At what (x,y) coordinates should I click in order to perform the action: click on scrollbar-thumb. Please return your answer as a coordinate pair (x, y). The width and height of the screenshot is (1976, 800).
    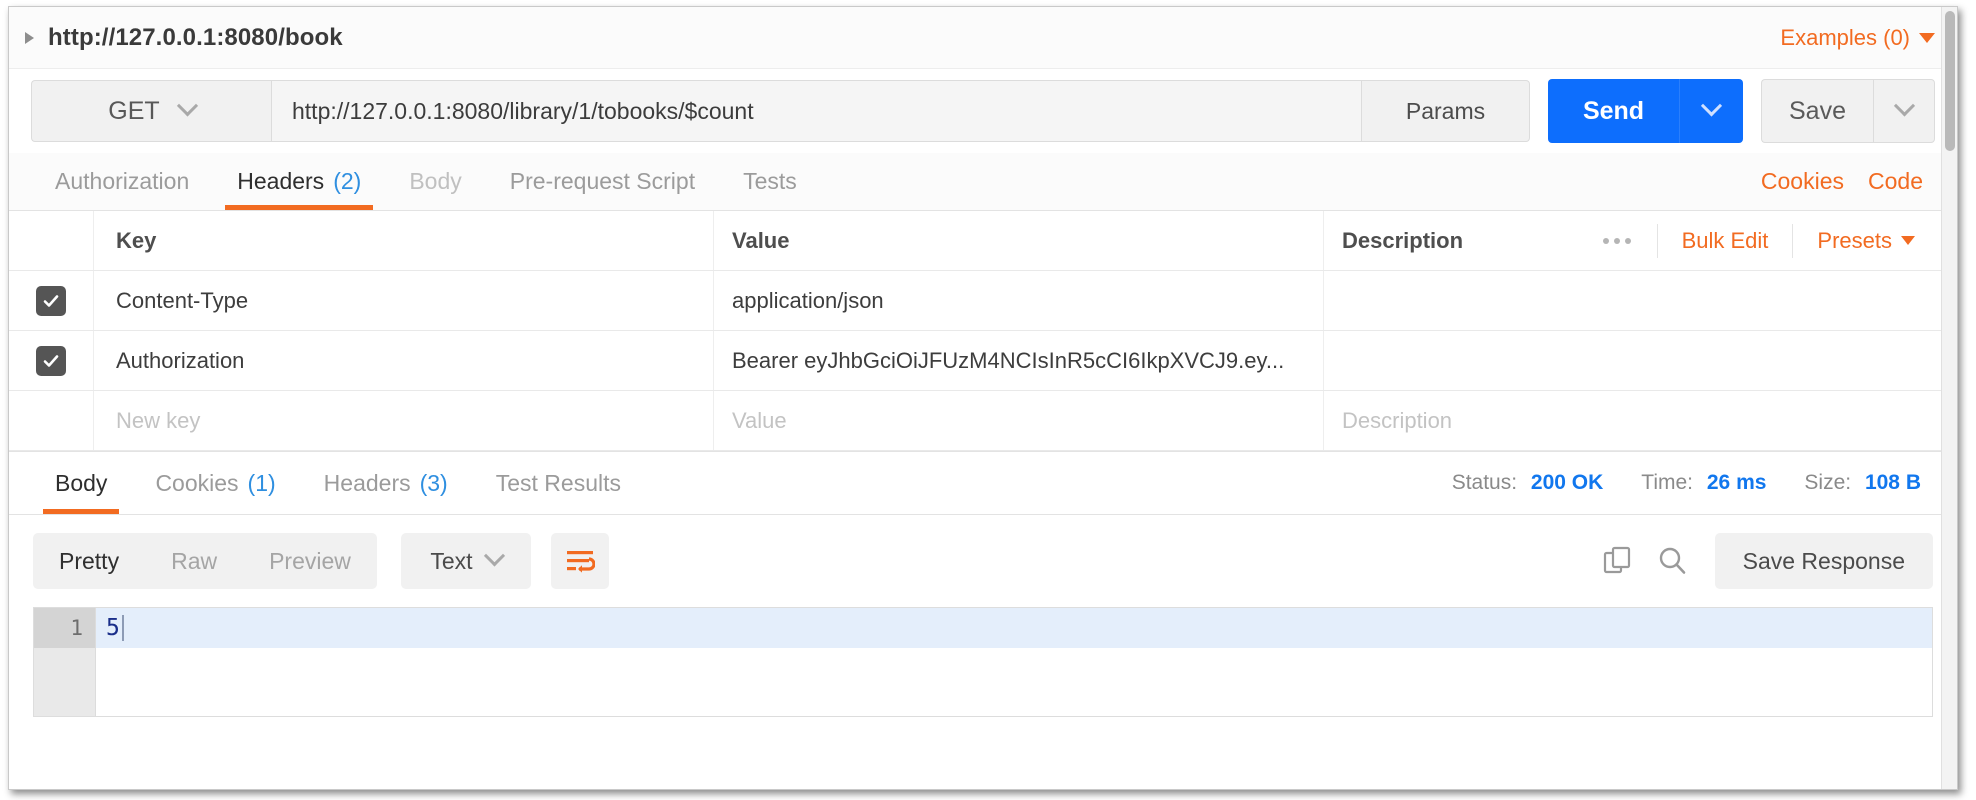
    Looking at the image, I should click on (1950, 81).